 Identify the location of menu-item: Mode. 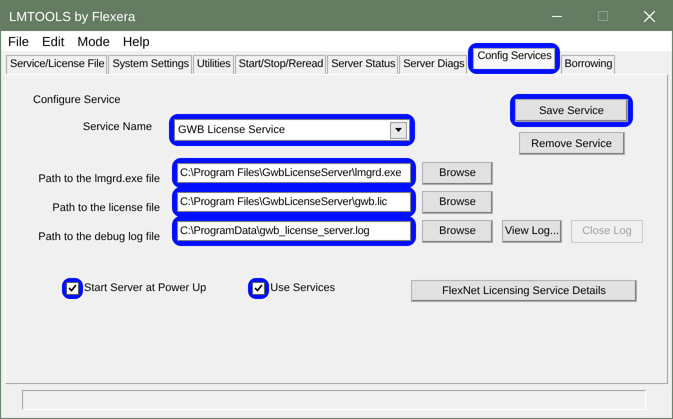
(93, 41).